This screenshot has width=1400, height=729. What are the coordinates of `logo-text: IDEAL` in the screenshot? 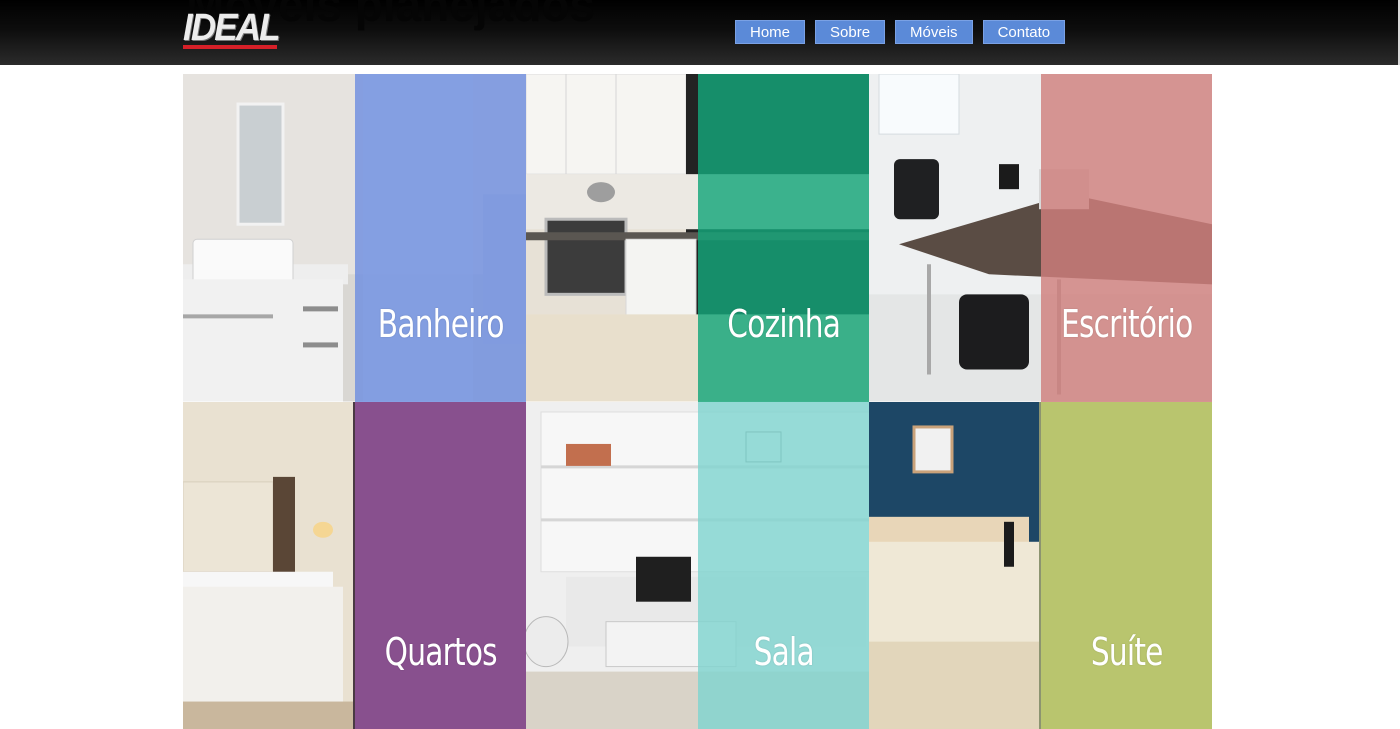 It's located at (232, 28).